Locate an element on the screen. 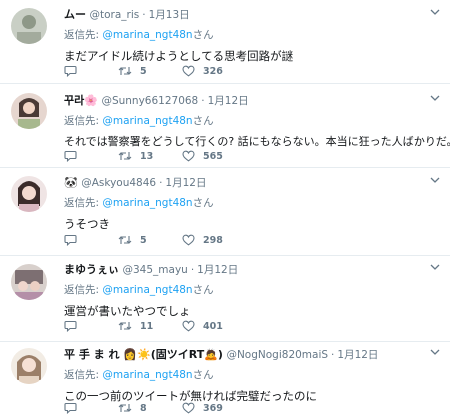  display-name: 平 手 ま れ 👩☀️(固ツイRT🙇) is located at coordinates (143, 354).